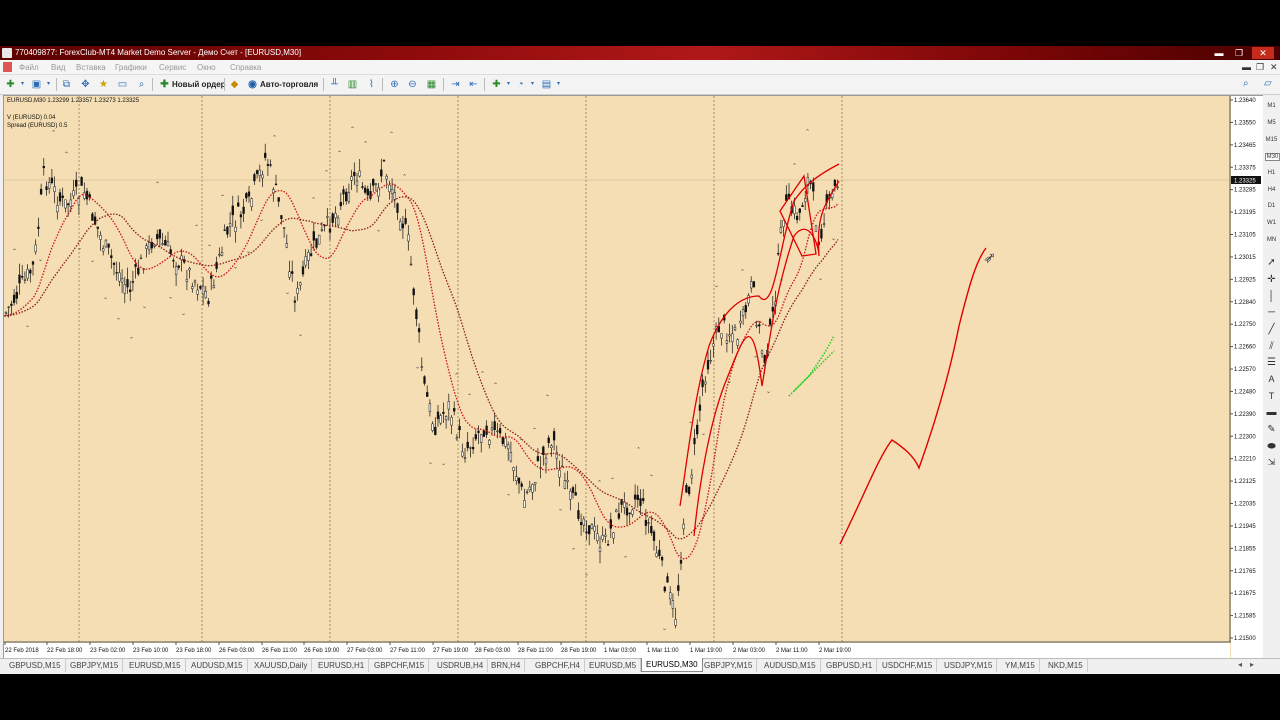 Image resolution: width=1280 pixels, height=720 pixels. What do you see at coordinates (1245, 370) in the screenshot?
I see `price-tick-label: 1.22570` at bounding box center [1245, 370].